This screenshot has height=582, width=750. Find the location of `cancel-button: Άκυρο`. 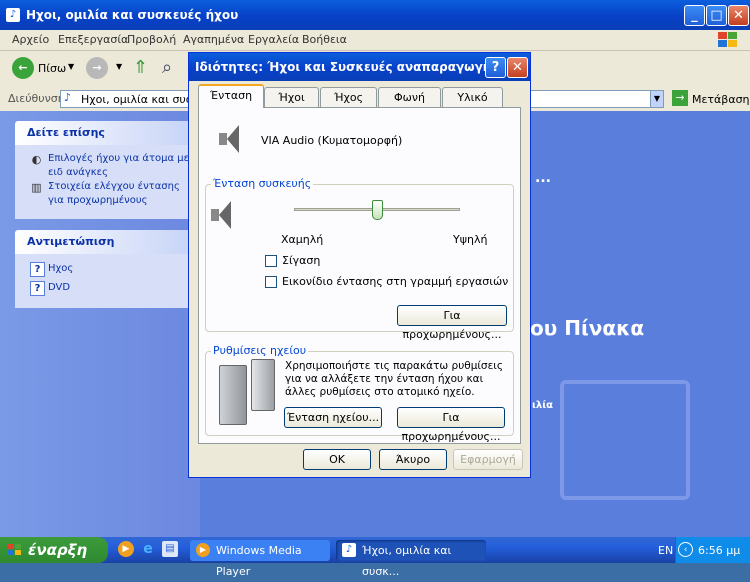

cancel-button: Άκυρο is located at coordinates (413, 459).